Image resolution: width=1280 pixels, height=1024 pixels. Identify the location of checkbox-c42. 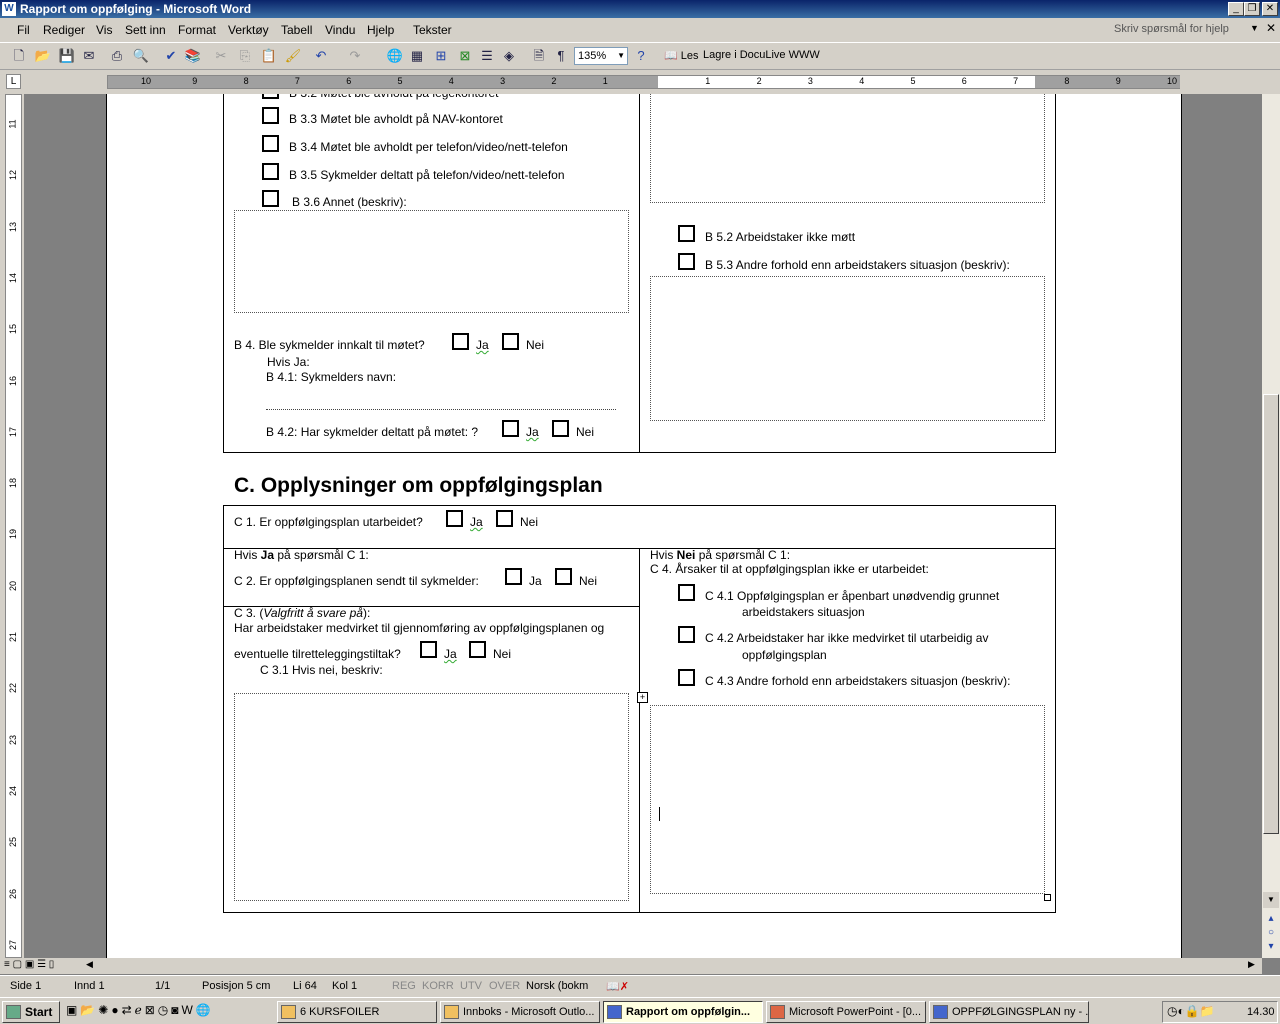
(686, 634).